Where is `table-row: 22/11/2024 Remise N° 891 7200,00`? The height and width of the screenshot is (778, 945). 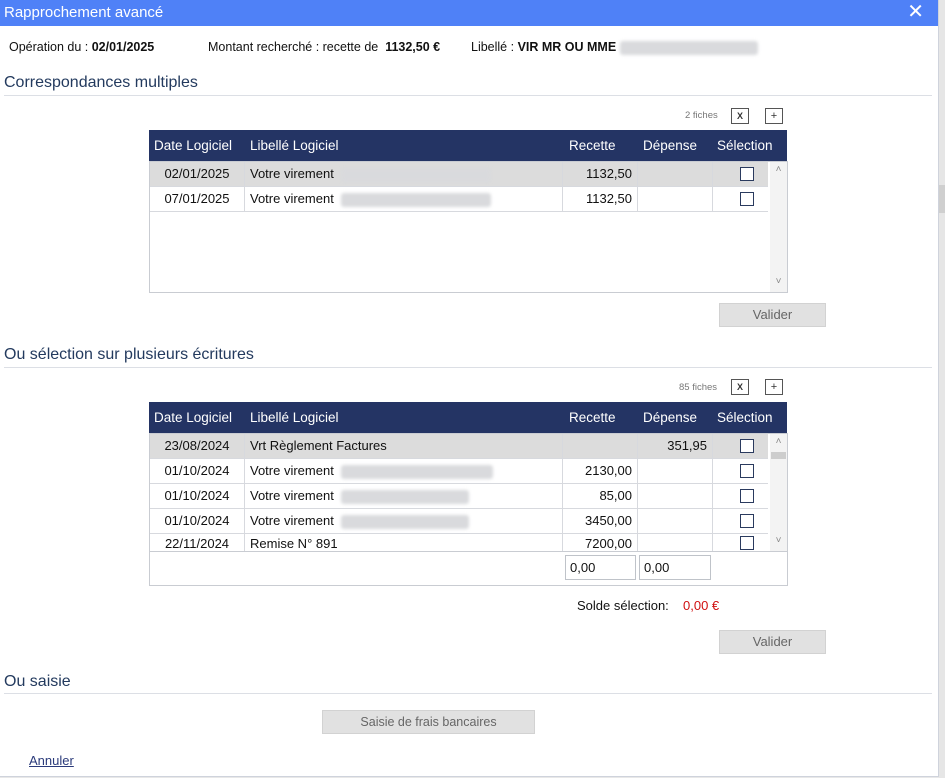 table-row: 22/11/2024 Remise N° 891 7200,00 is located at coordinates (459, 543).